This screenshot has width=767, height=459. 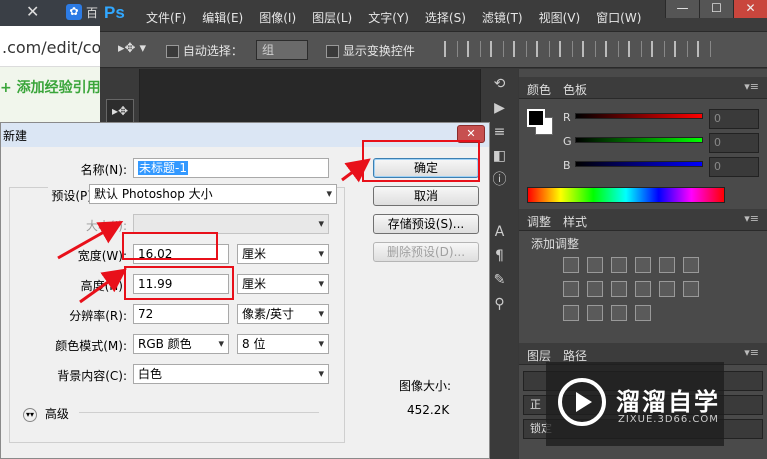 I want to click on tab-styles: 样式, so click(x=575, y=221).